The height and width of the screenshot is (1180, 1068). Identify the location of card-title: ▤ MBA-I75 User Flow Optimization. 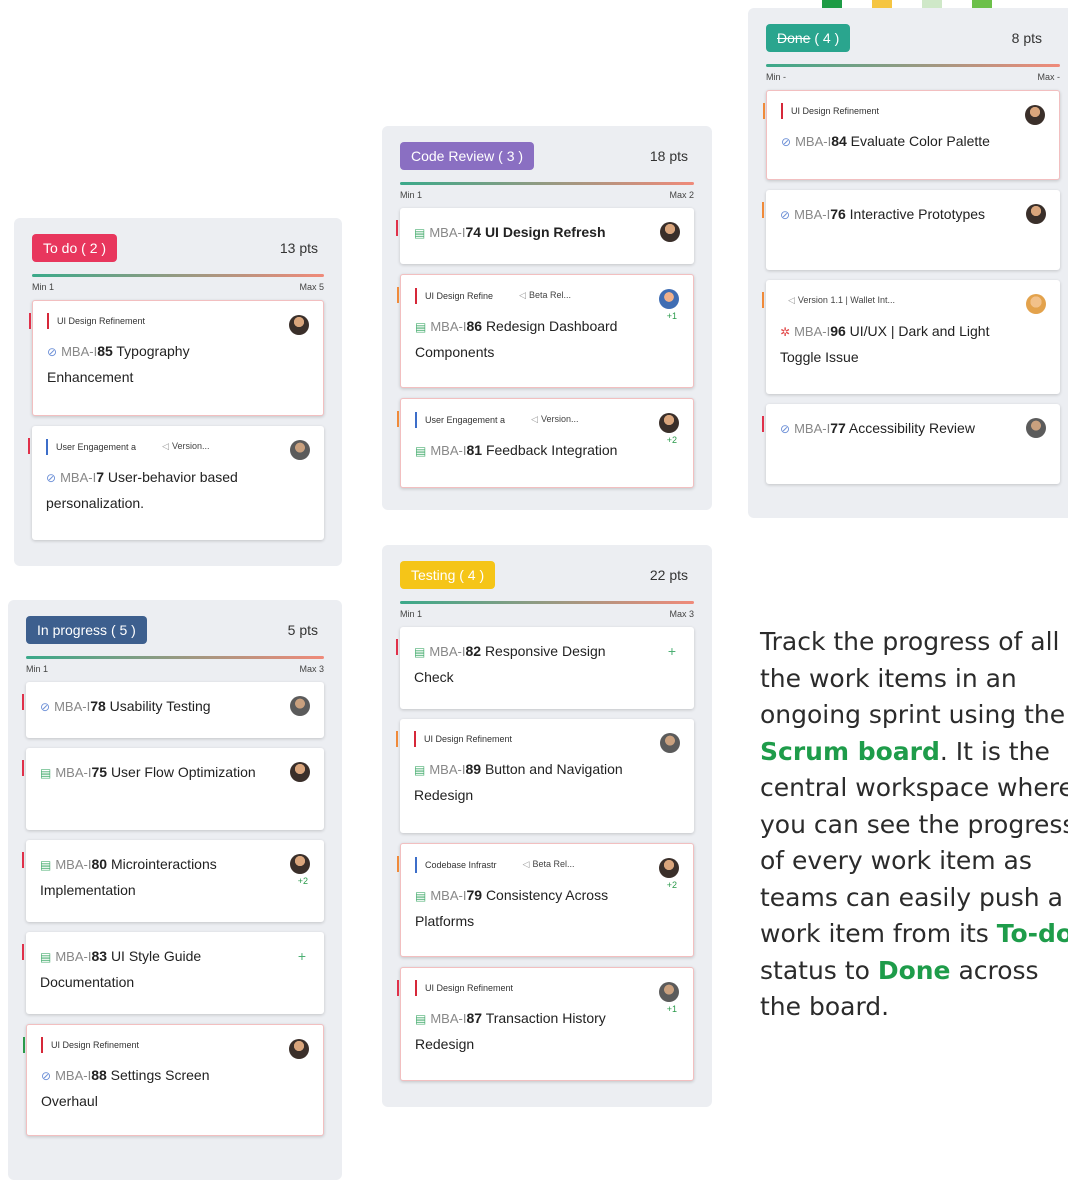
(175, 773).